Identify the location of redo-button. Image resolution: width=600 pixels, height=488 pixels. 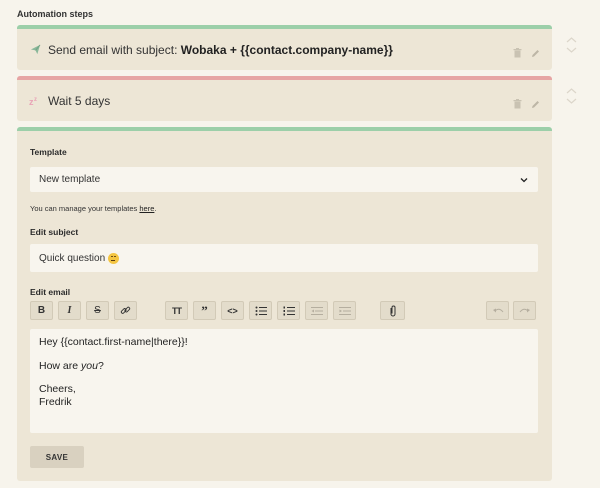
(524, 310).